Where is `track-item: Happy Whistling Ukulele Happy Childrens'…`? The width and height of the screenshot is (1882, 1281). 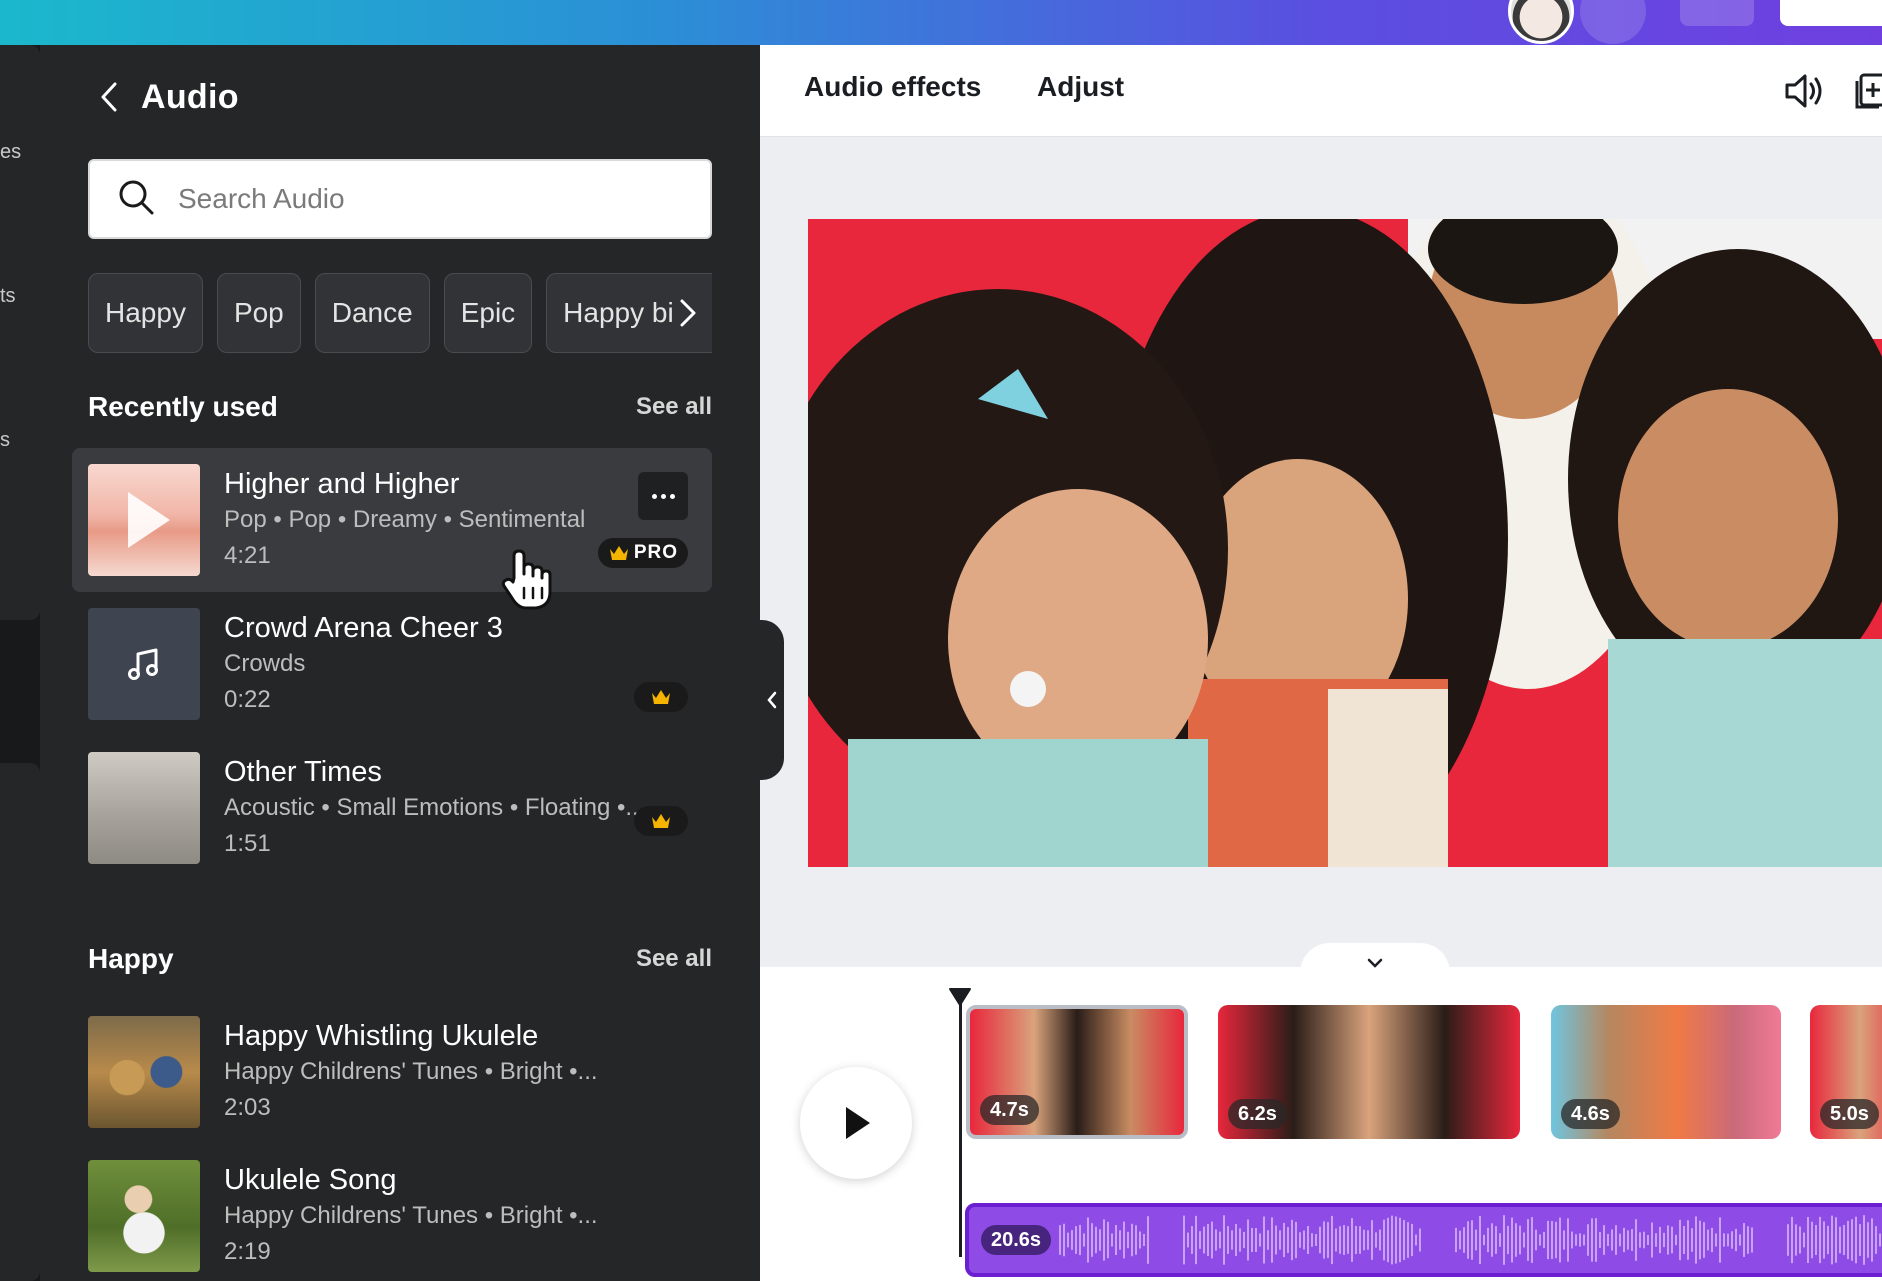
track-item: Happy Whistling Ukulele Happy Childrens'… is located at coordinates (392, 1072).